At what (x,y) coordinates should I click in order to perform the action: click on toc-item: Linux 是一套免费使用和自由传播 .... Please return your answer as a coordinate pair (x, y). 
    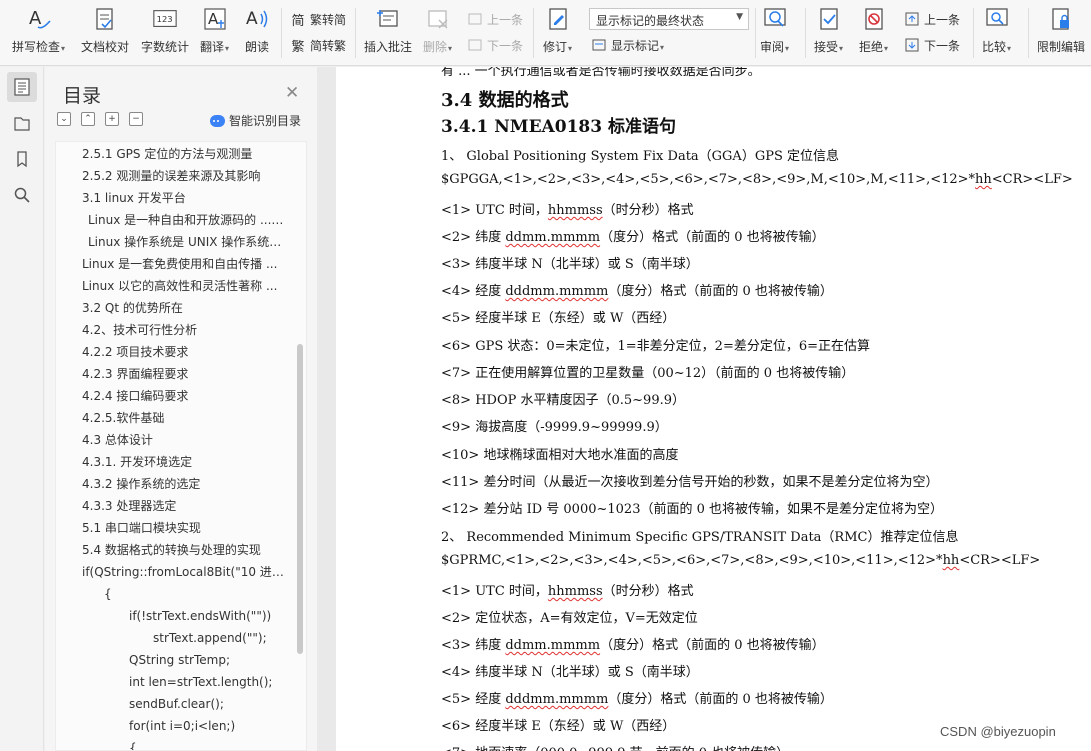
    Looking at the image, I should click on (183, 264).